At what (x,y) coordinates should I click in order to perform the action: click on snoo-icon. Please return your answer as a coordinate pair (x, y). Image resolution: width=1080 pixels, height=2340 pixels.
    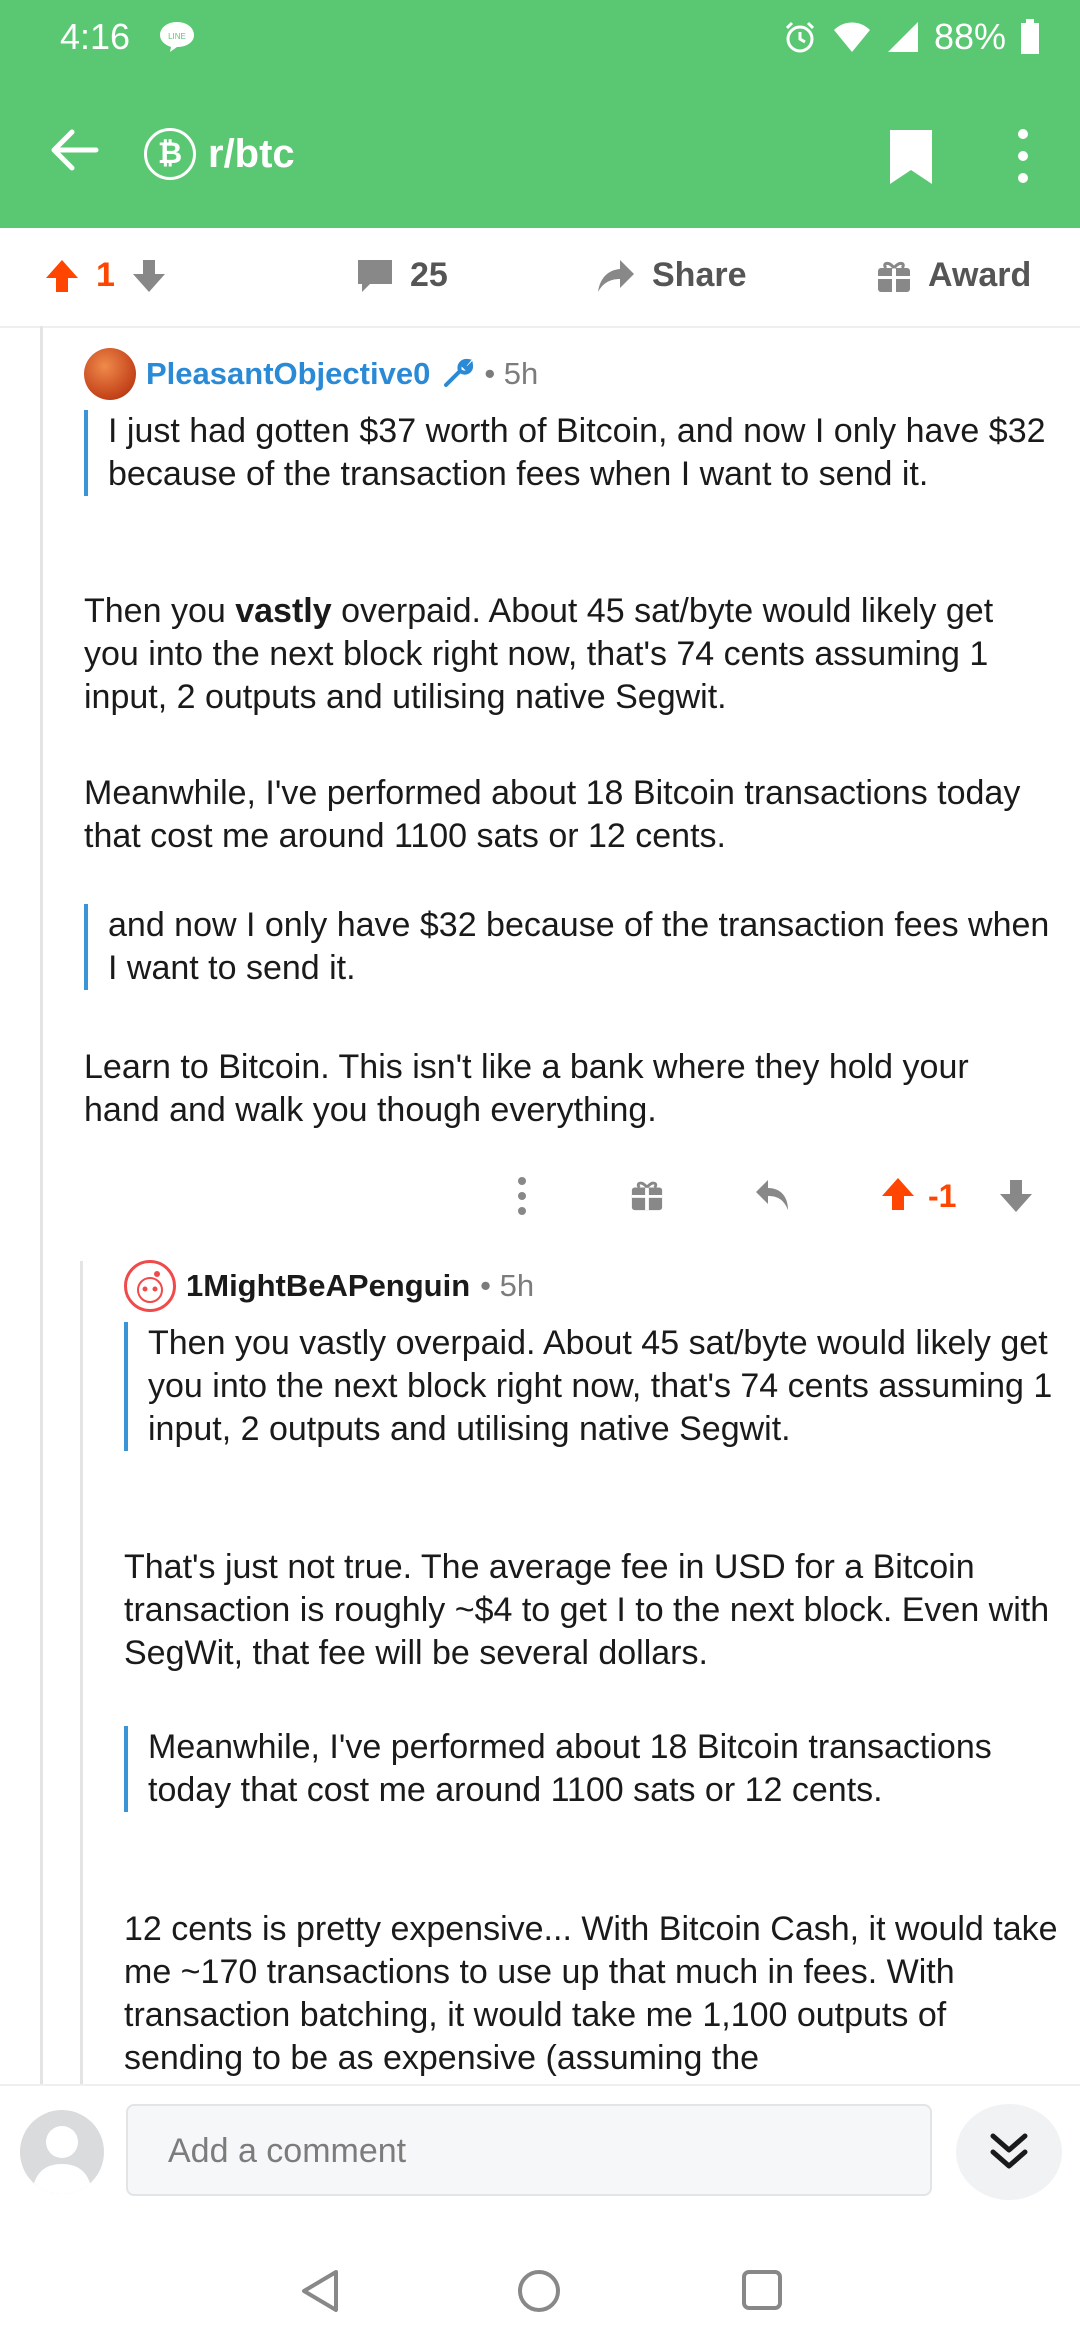
    Looking at the image, I should click on (150, 1287).